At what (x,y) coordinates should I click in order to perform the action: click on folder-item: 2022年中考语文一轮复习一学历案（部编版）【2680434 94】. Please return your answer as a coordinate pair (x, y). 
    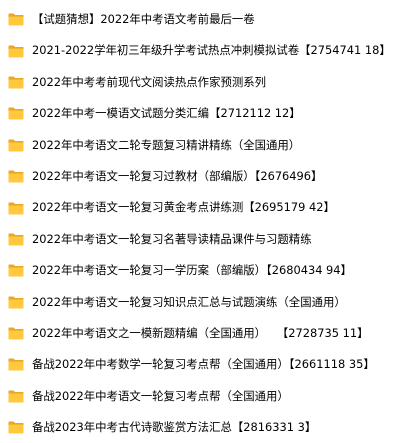
    Looking at the image, I should click on (200, 270).